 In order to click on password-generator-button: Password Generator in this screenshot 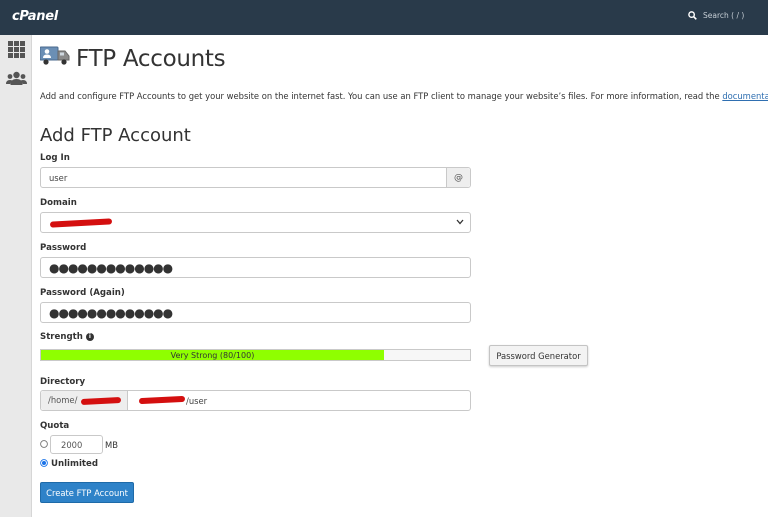, I will do `click(538, 355)`.